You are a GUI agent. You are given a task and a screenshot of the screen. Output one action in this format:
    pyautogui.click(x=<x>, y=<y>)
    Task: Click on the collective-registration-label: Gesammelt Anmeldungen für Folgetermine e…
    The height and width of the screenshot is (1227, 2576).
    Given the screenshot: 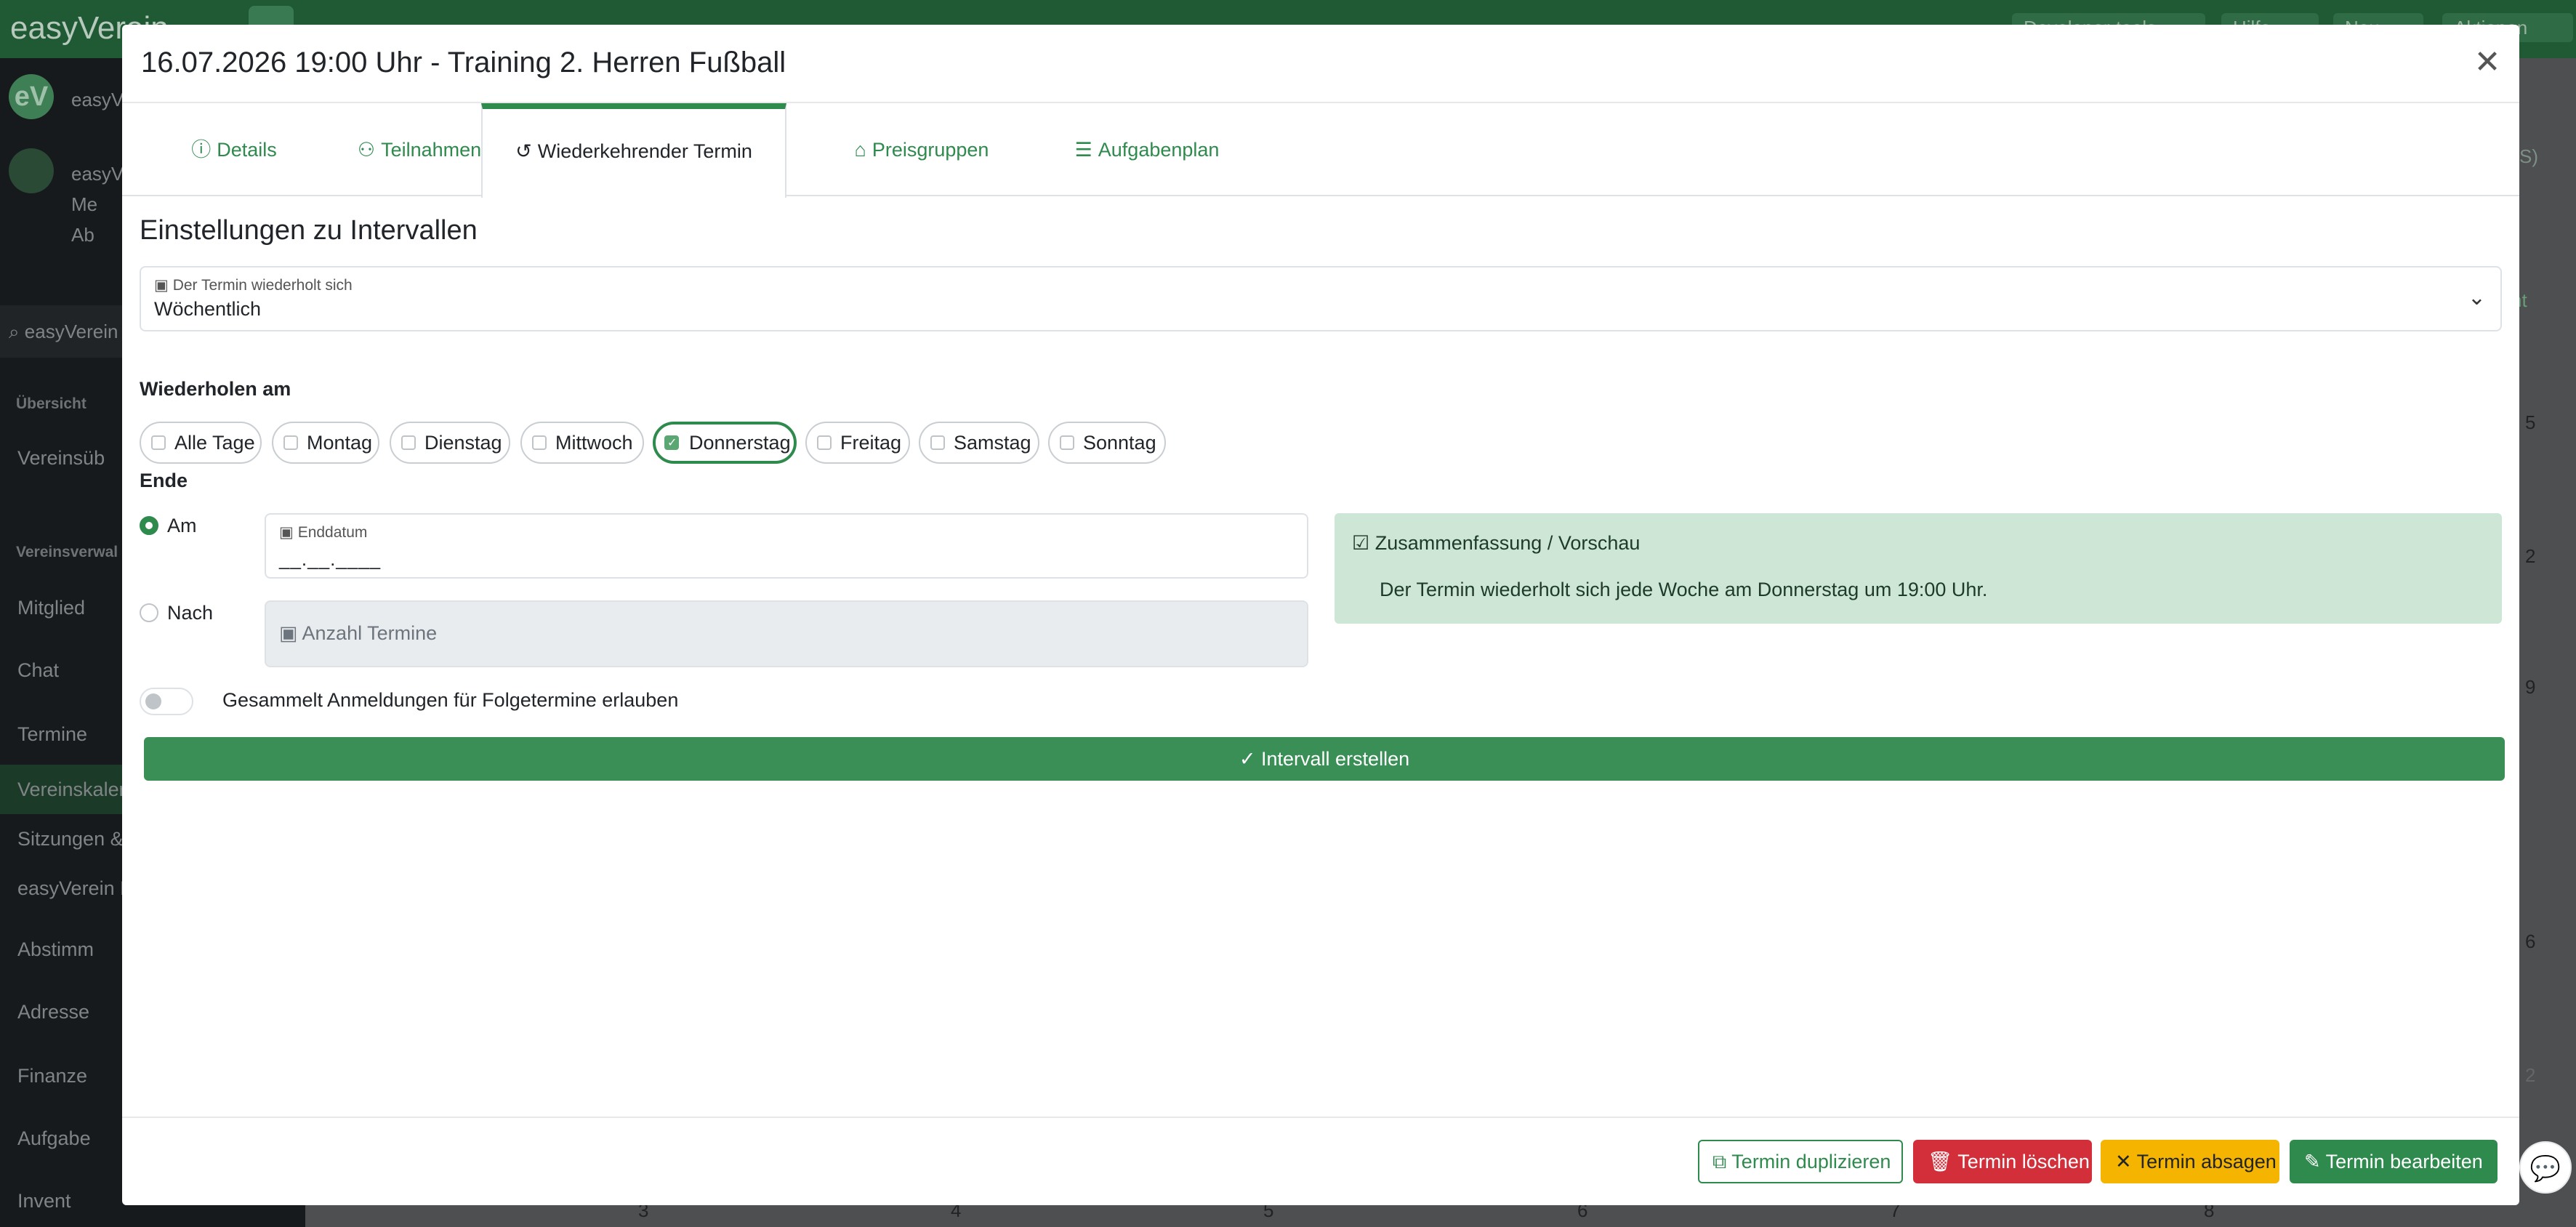 What is the action you would take?
    pyautogui.click(x=450, y=700)
    